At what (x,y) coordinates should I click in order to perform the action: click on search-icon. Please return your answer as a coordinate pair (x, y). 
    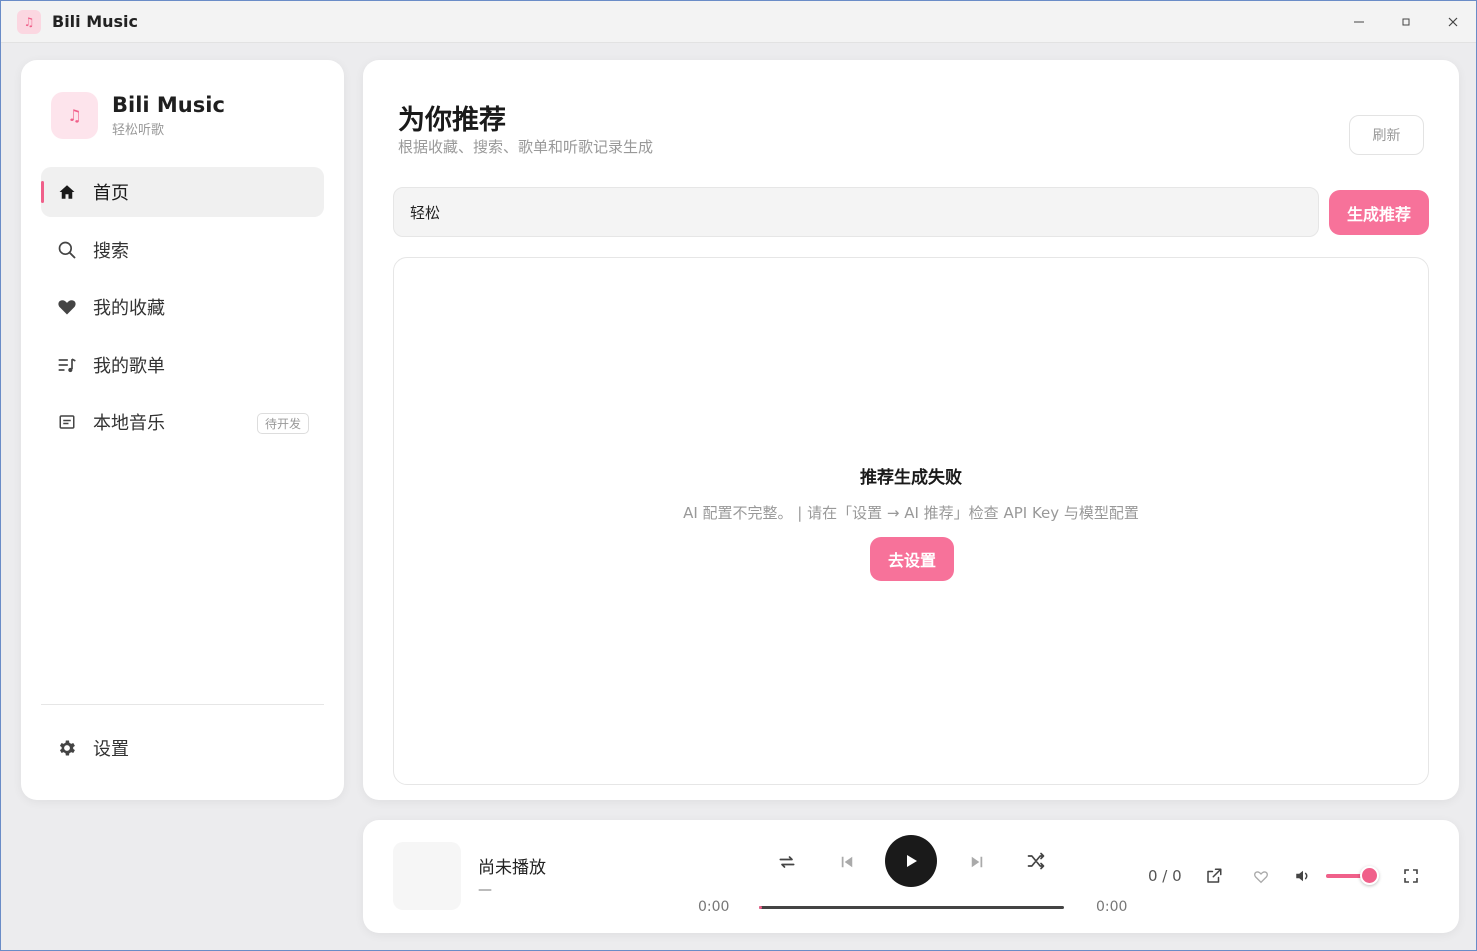
    Looking at the image, I should click on (67, 250).